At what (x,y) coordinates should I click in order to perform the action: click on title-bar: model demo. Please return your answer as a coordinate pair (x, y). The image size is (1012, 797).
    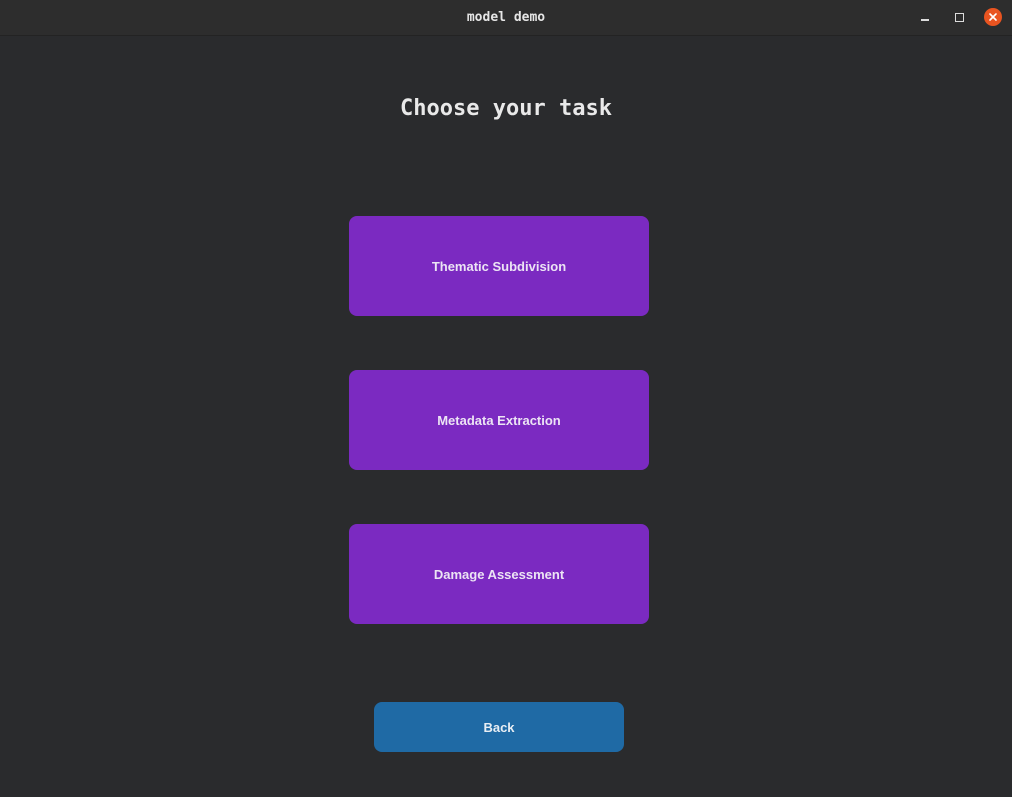
    Looking at the image, I should click on (506, 18).